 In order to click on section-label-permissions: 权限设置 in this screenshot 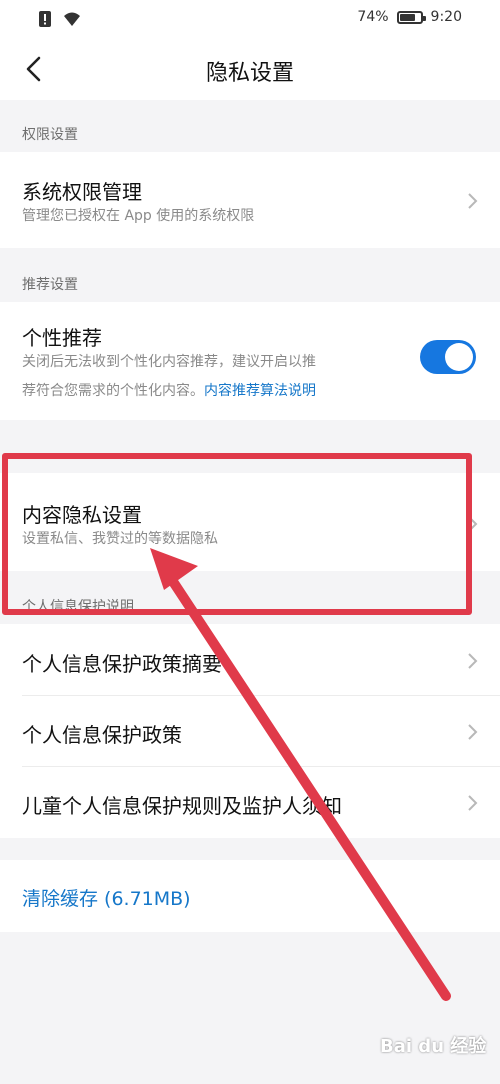, I will do `click(50, 135)`.